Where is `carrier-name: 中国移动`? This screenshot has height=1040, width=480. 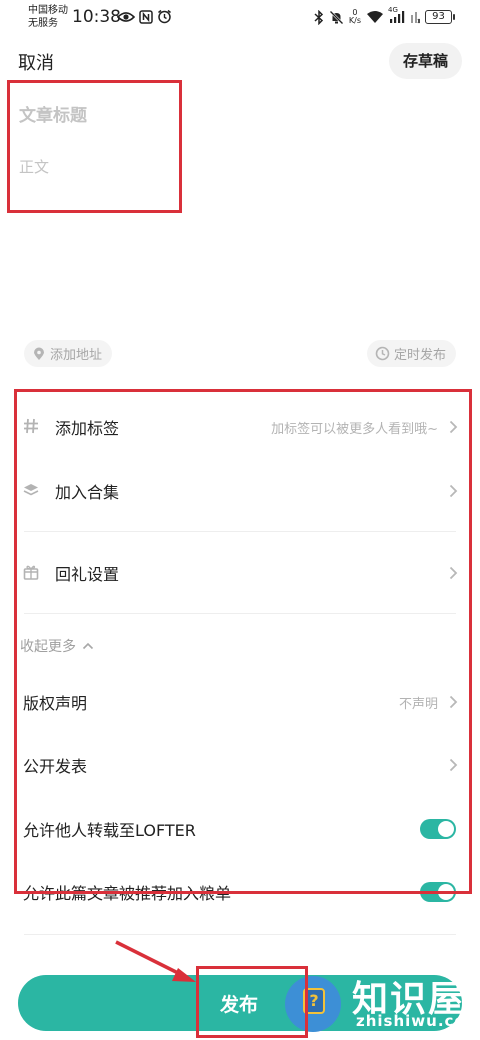
carrier-name: 中国移动 is located at coordinates (48, 10).